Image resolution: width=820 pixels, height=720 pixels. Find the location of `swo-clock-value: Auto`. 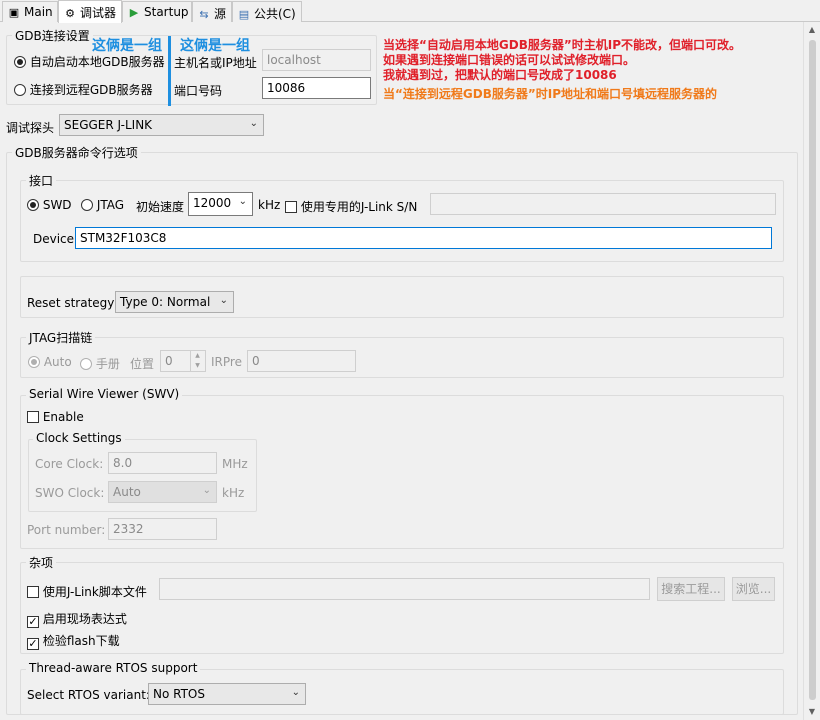

swo-clock-value: Auto is located at coordinates (127, 492).